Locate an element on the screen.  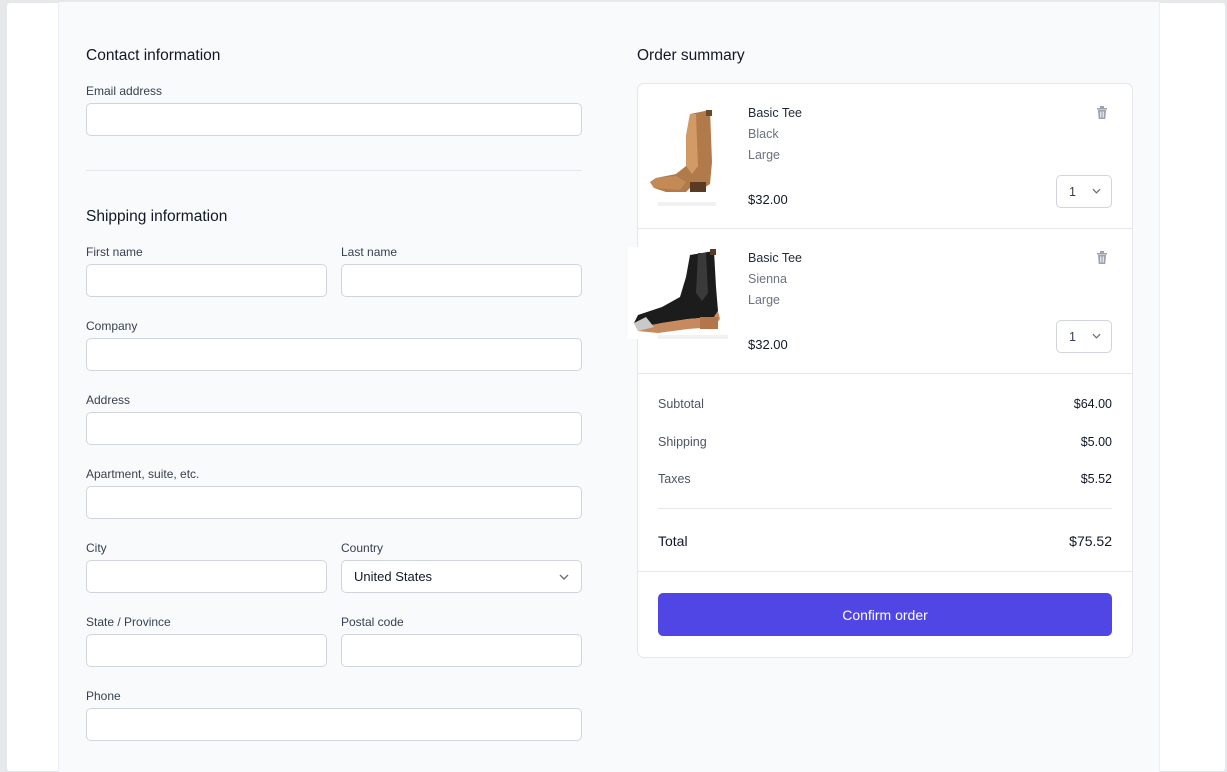
confirm-order-button: Confirm order is located at coordinates (885, 614).